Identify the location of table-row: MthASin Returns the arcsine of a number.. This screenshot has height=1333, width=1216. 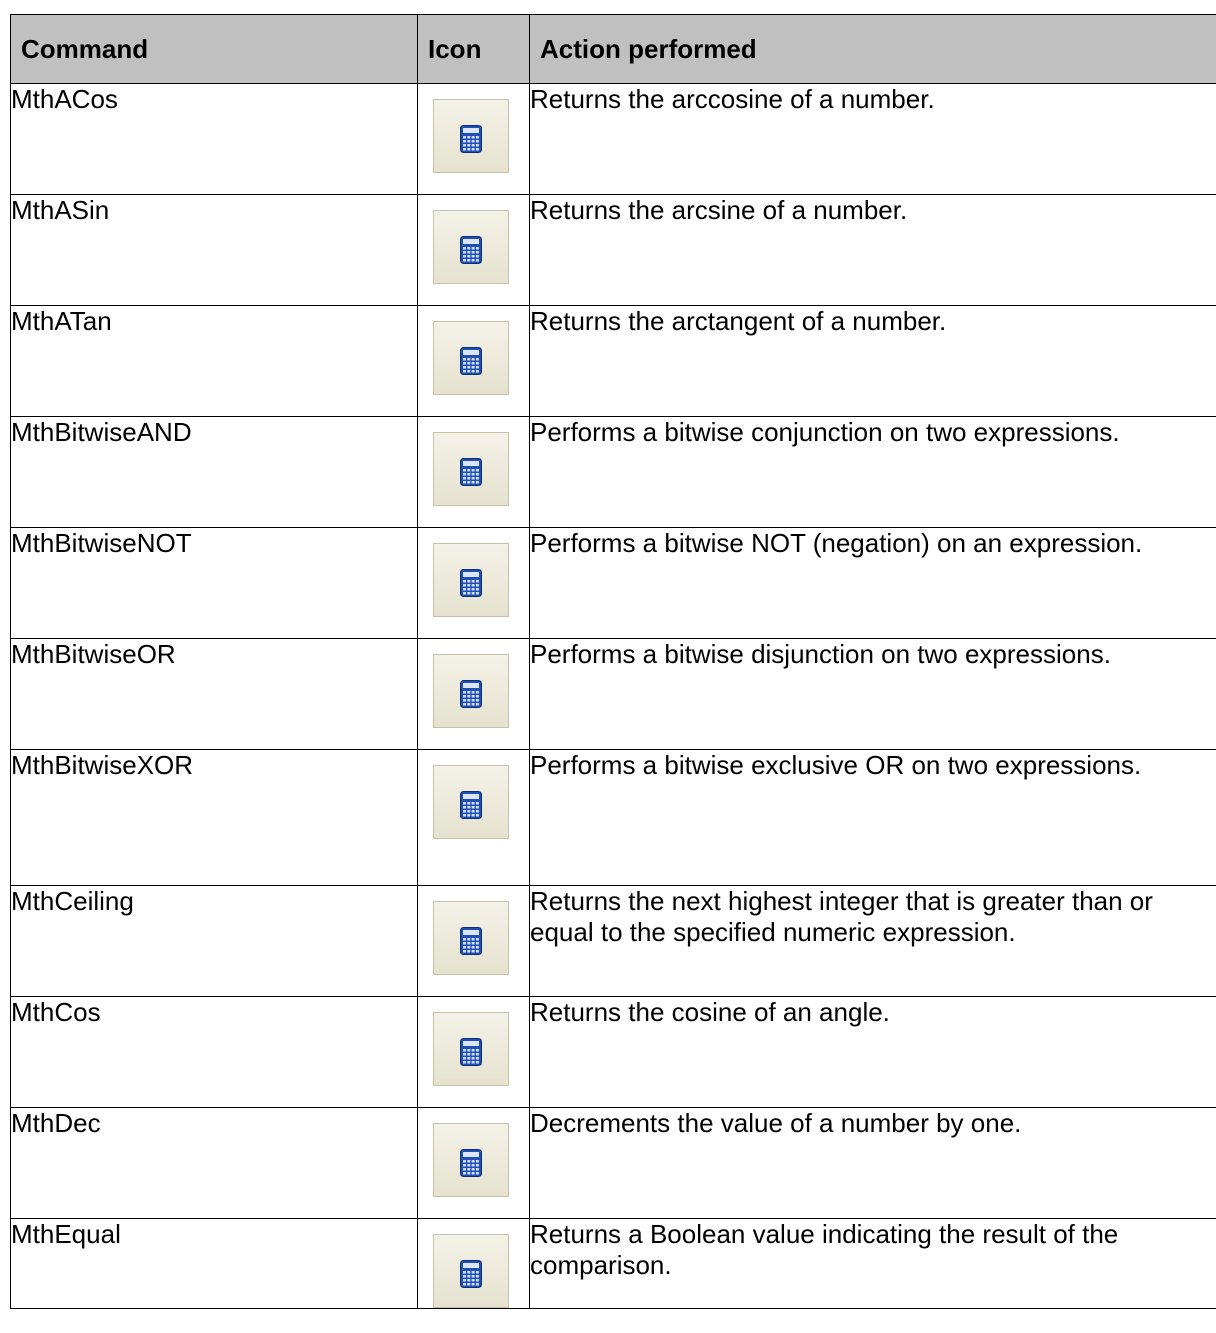
(613, 250).